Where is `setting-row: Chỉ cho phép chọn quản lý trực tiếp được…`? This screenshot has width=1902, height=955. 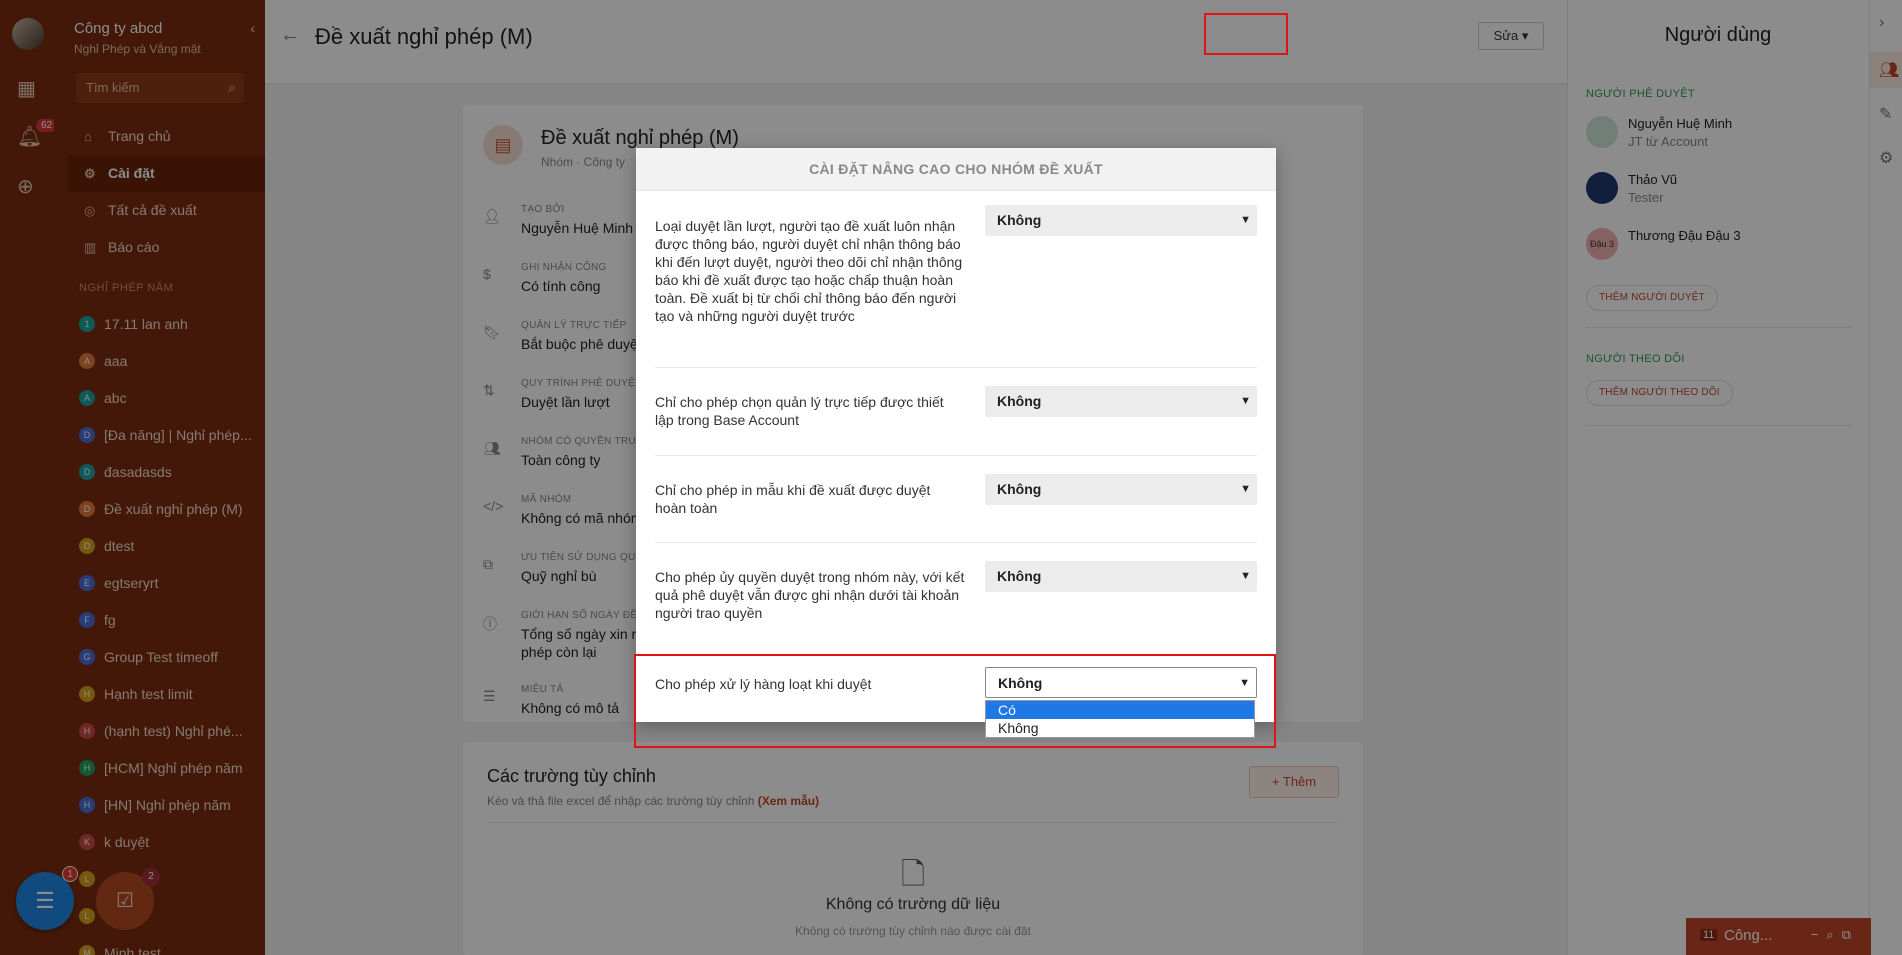 setting-row: Chỉ cho phép chọn quản lý trực tiếp được… is located at coordinates (956, 412).